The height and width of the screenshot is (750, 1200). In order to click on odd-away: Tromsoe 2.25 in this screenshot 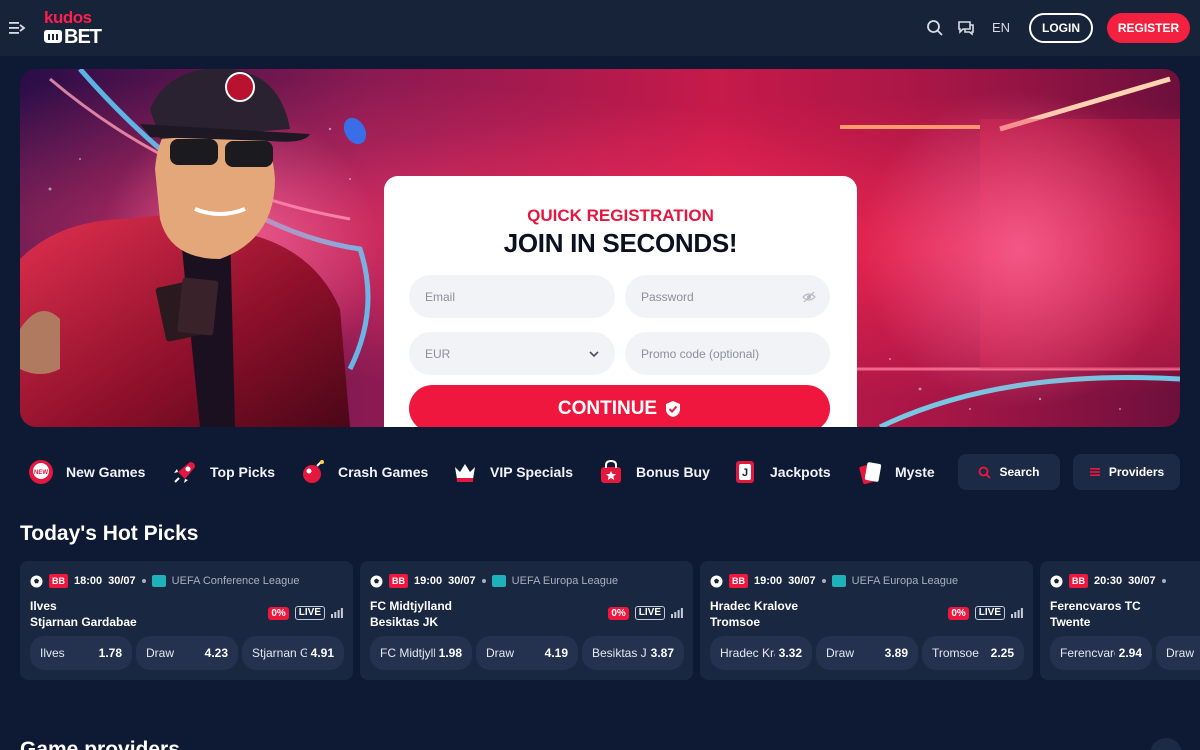, I will do `click(973, 653)`.